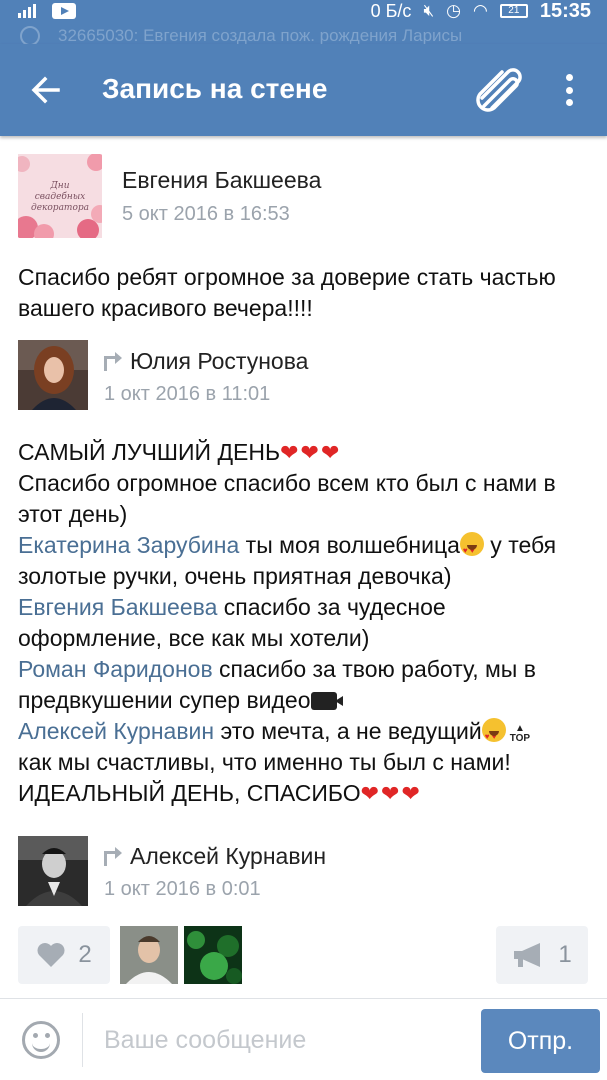 The width and height of the screenshot is (607, 1080). I want to click on toolbar: Запись на стене, so click(303, 90).